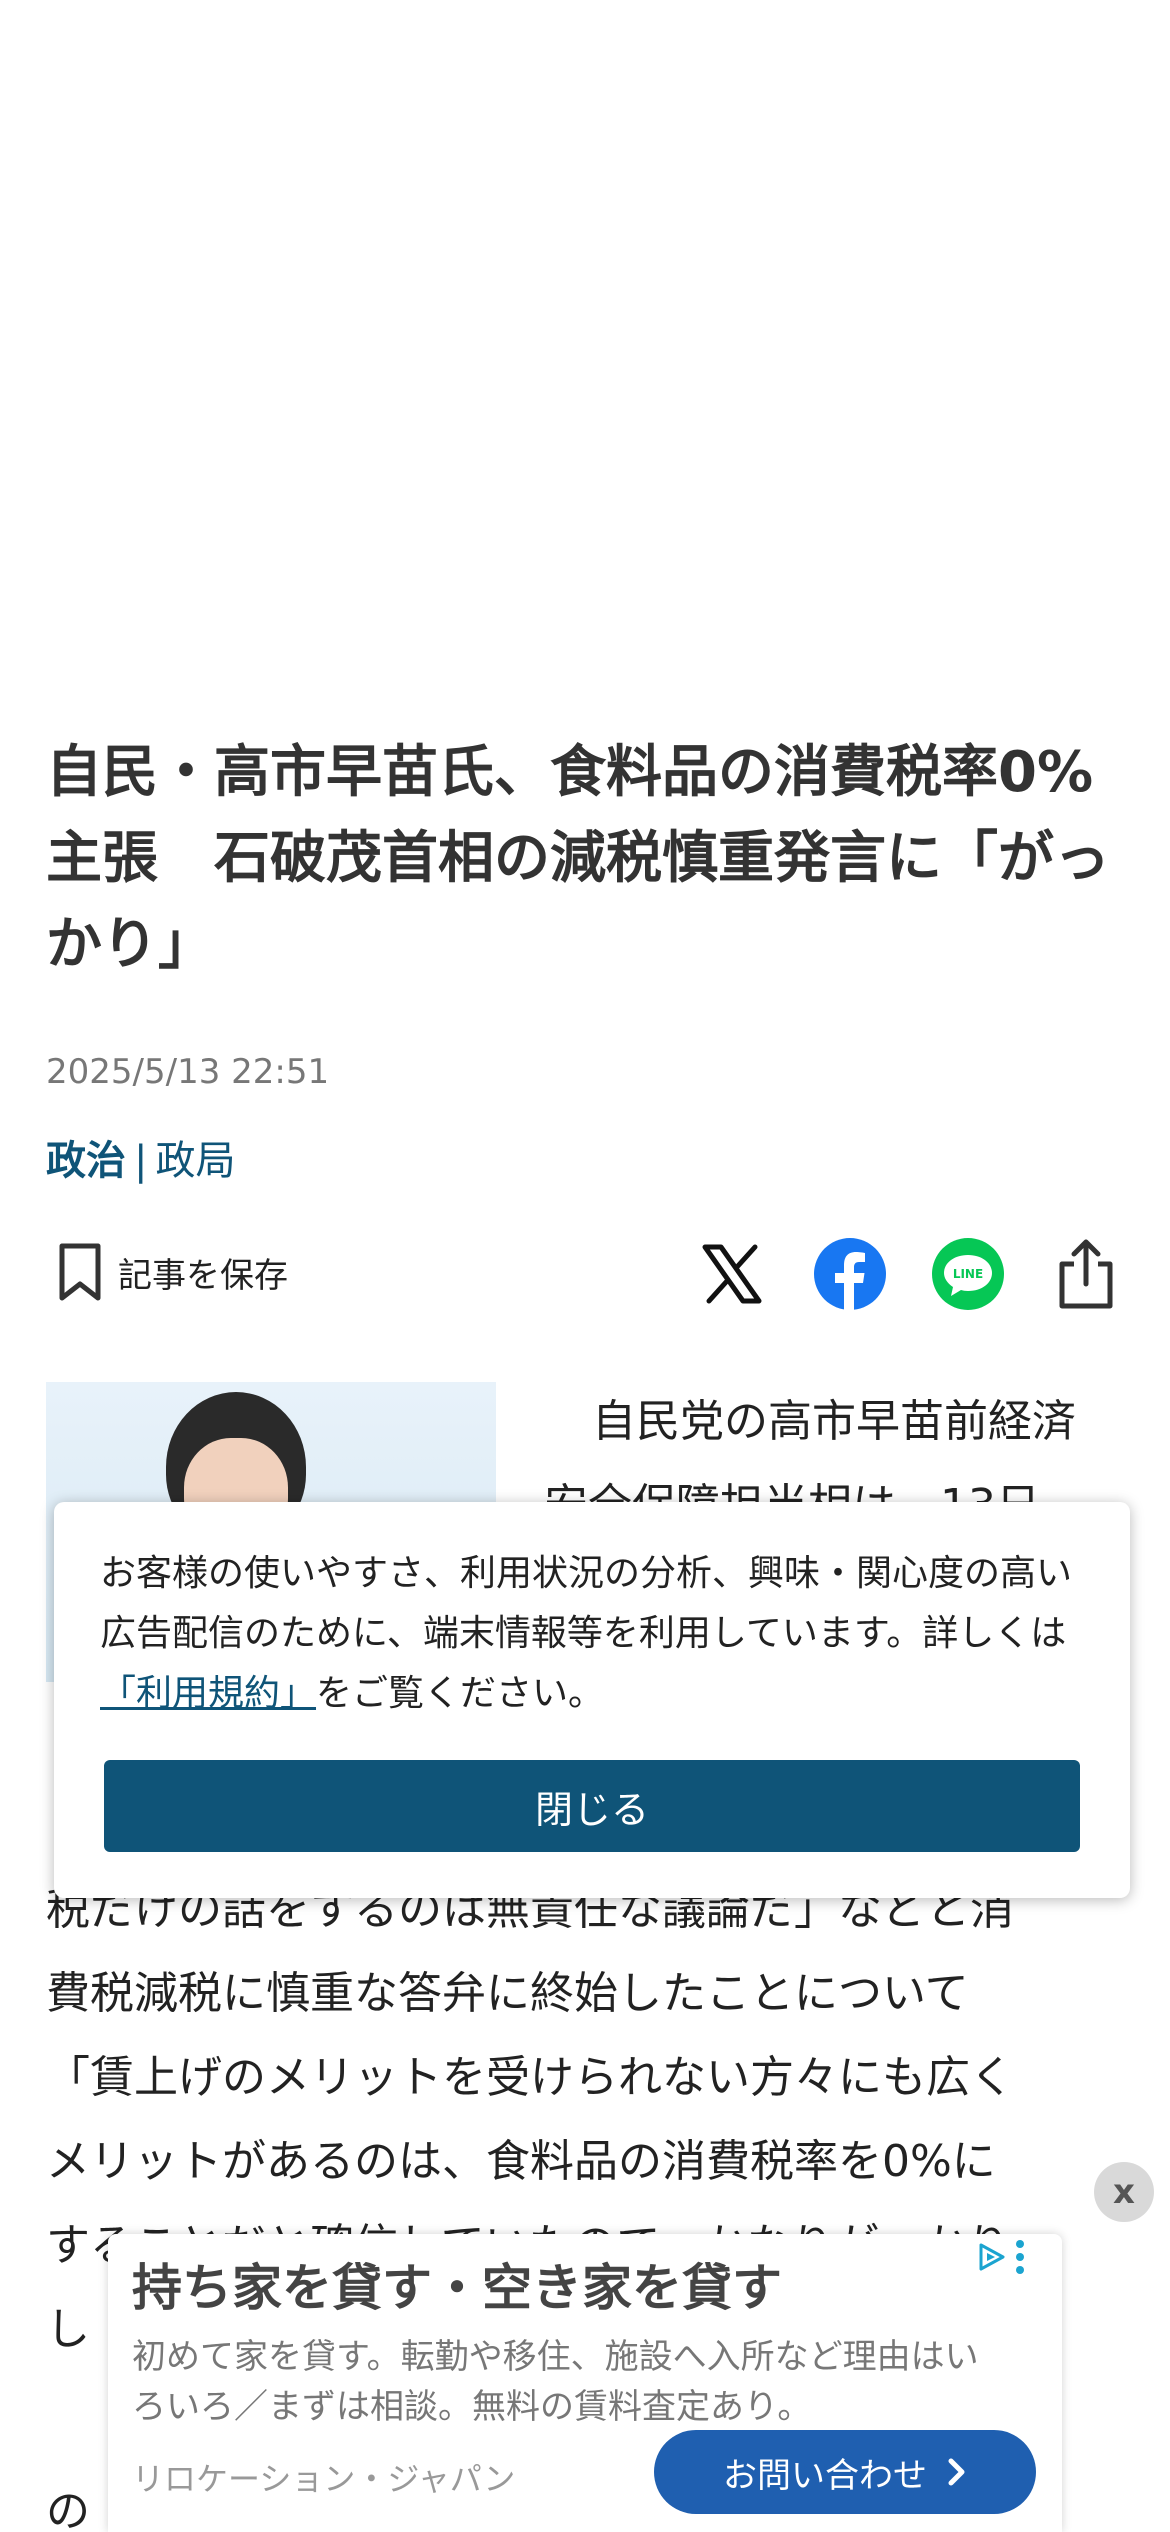  I want to click on x-share-button, so click(732, 1274).